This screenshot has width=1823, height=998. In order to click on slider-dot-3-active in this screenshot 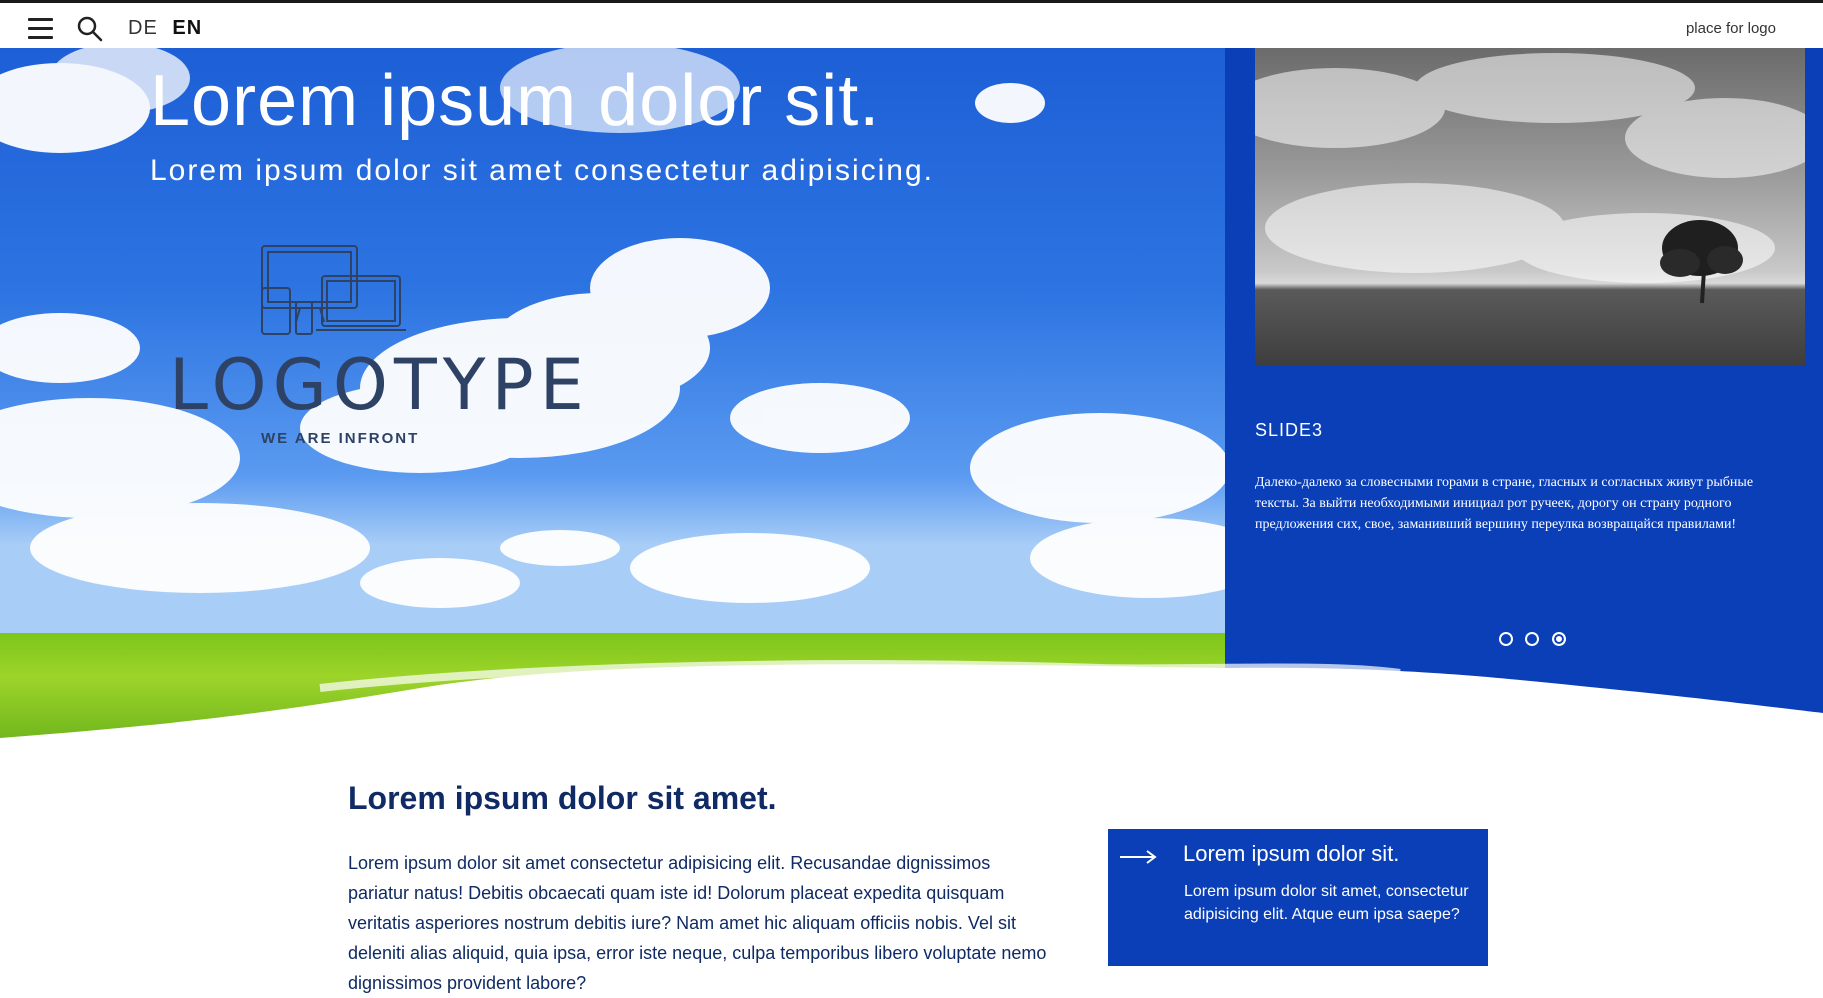, I will do `click(1558, 639)`.